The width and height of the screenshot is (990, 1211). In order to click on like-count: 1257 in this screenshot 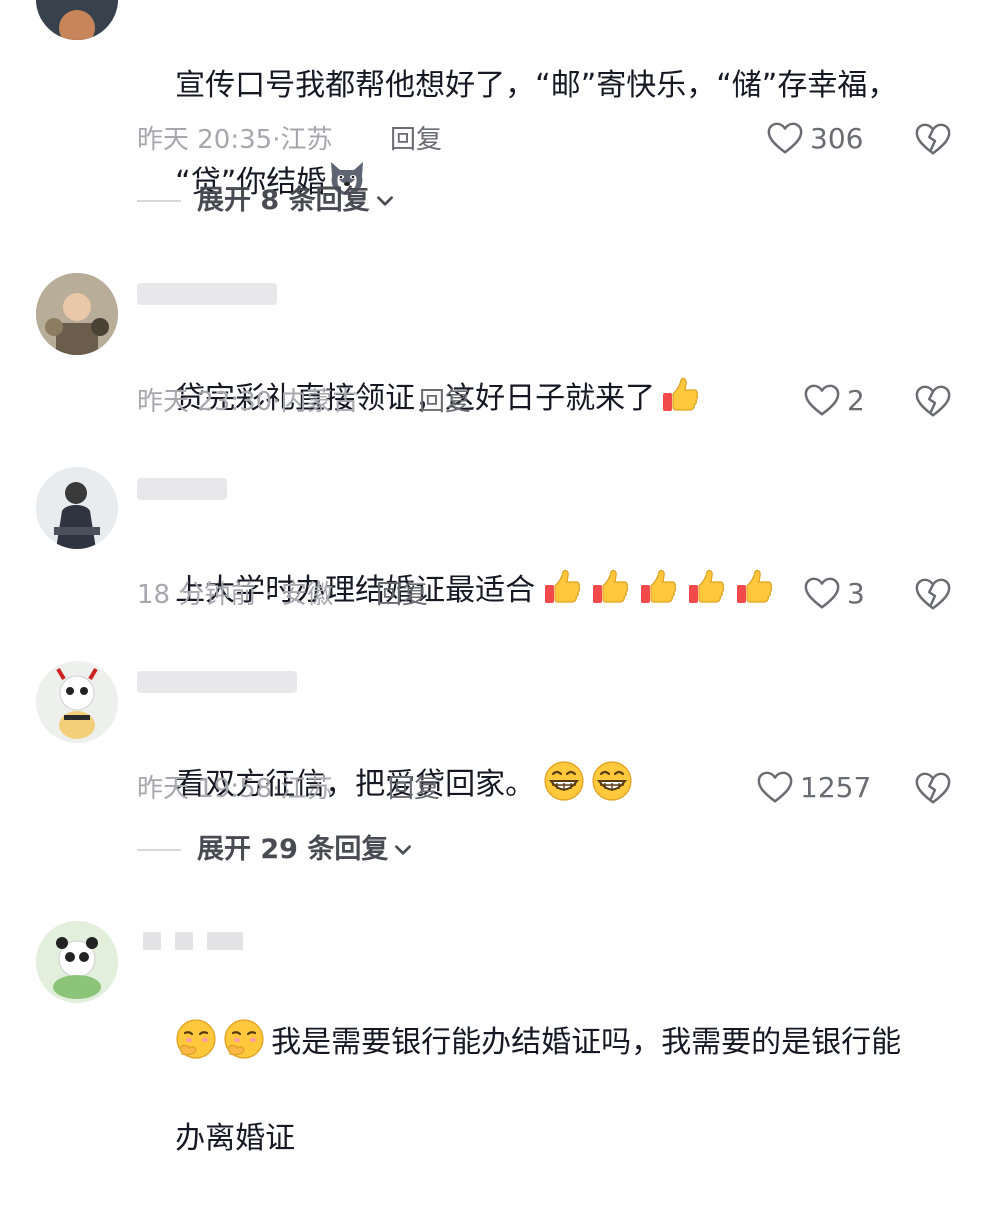, I will do `click(836, 787)`.